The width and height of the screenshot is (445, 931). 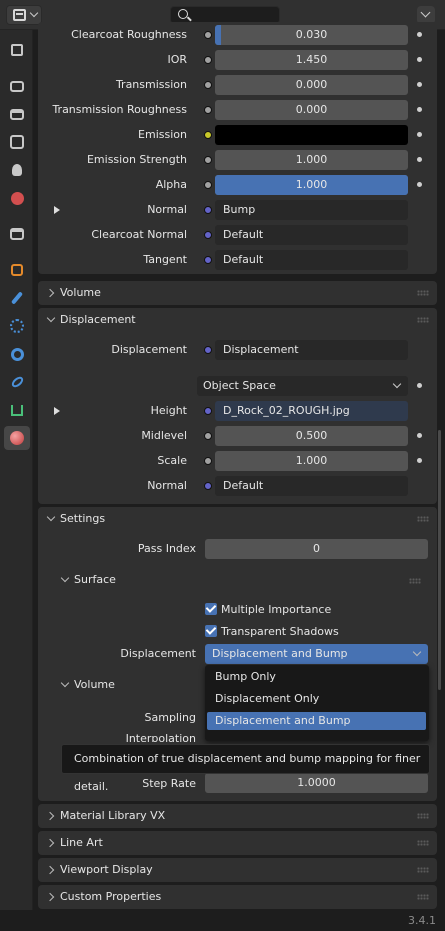 I want to click on step-rate-field: 1.0000, so click(x=316, y=783).